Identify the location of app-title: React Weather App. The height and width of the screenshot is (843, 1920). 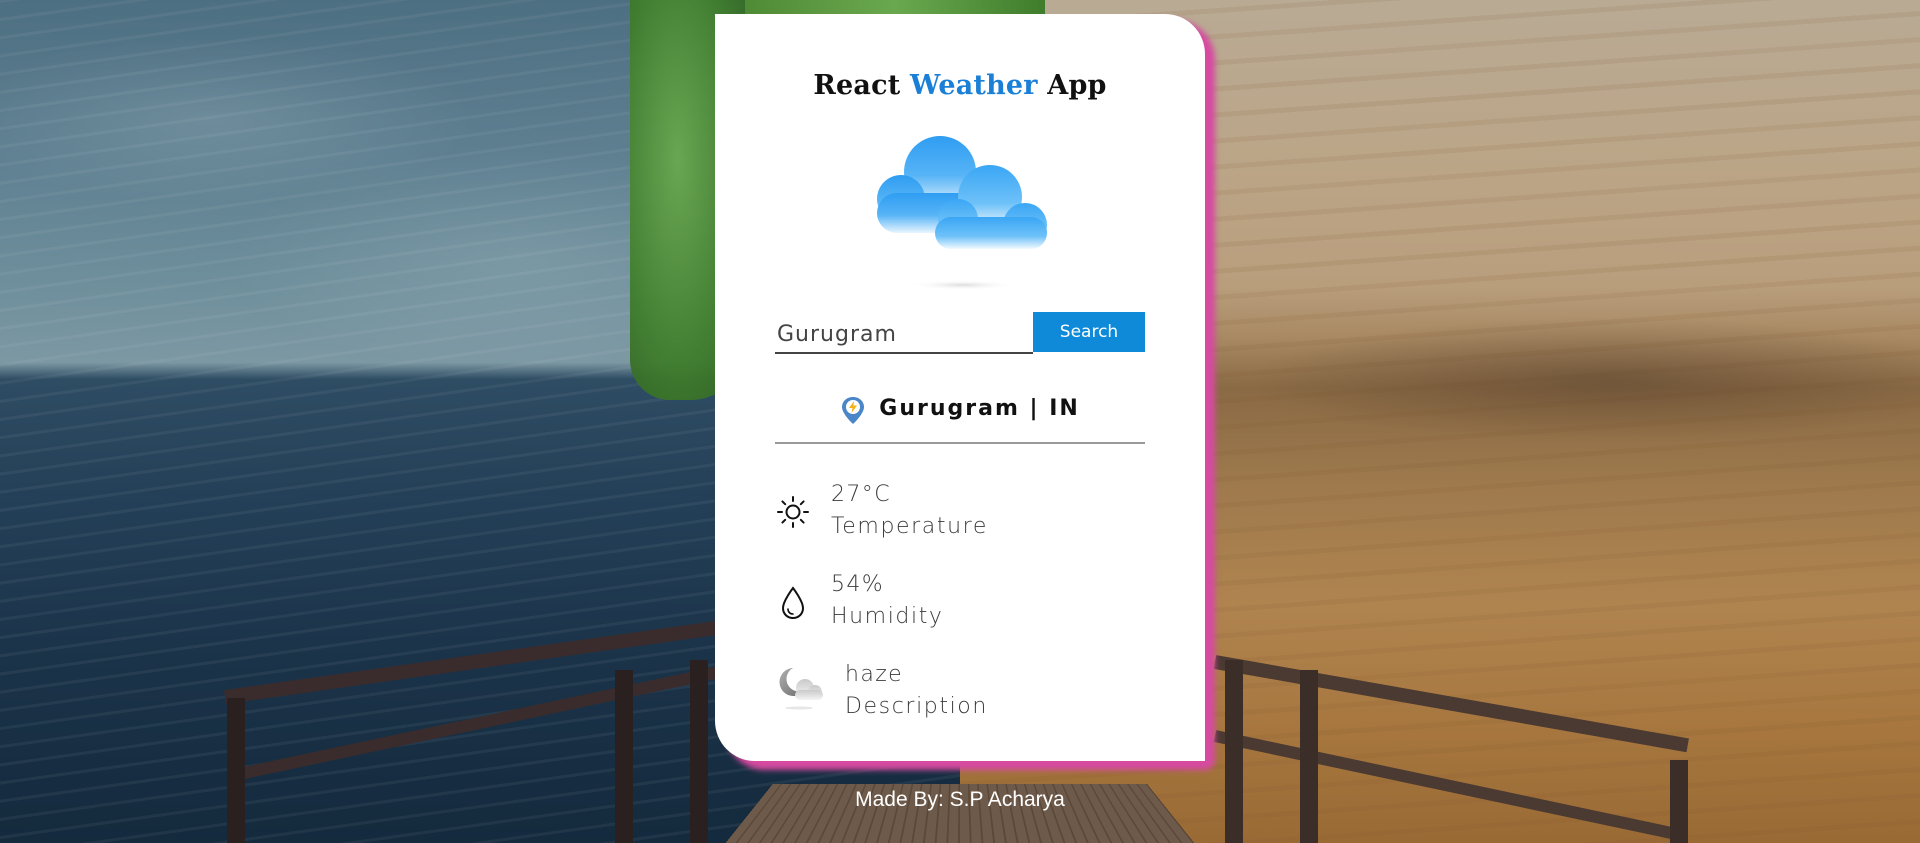
(960, 85).